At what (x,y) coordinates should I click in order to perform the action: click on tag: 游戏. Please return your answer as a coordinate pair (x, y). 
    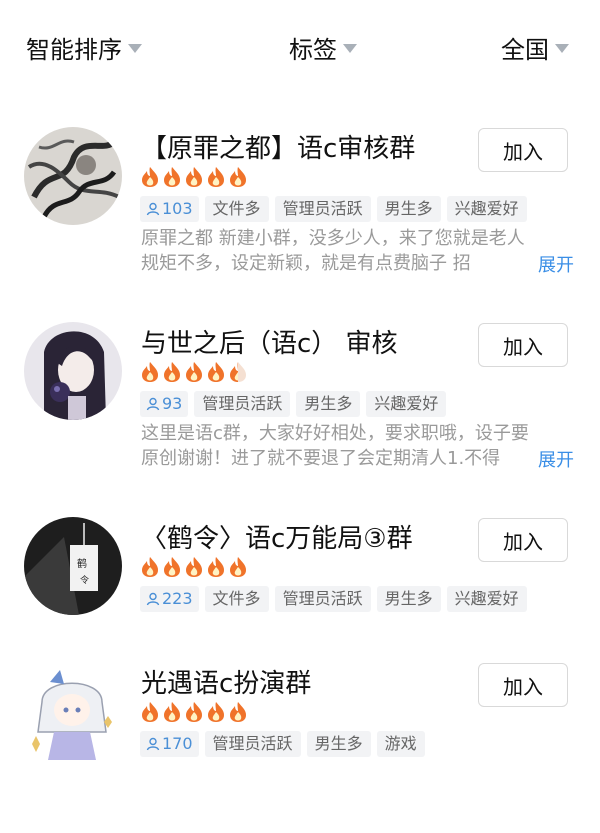
    Looking at the image, I should click on (400, 744).